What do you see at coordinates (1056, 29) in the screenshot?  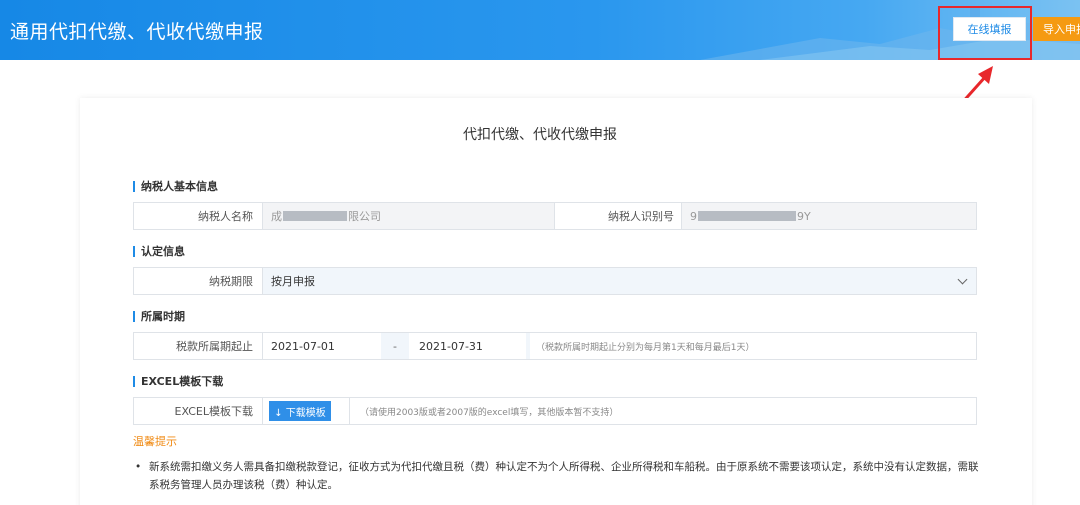 I see `import-declaration-button: 导入申报` at bounding box center [1056, 29].